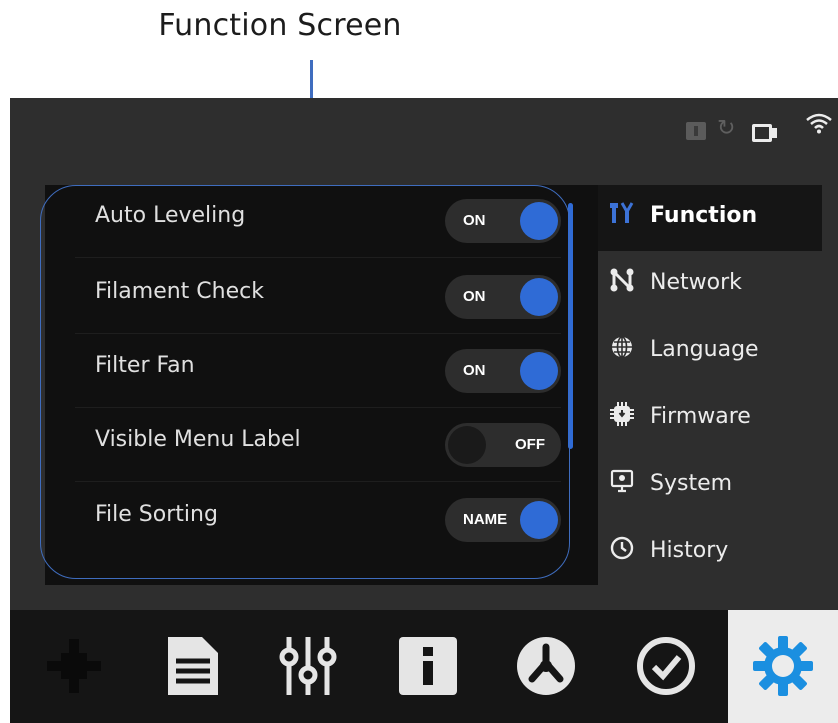  Describe the element at coordinates (689, 550) in the screenshot. I see `sidebar-item-label: History` at that location.